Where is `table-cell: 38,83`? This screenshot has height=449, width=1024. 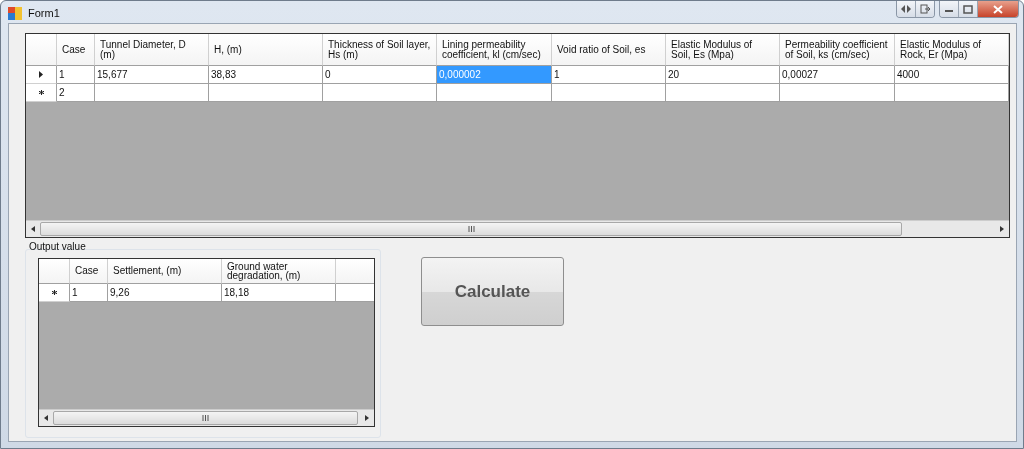 table-cell: 38,83 is located at coordinates (266, 75).